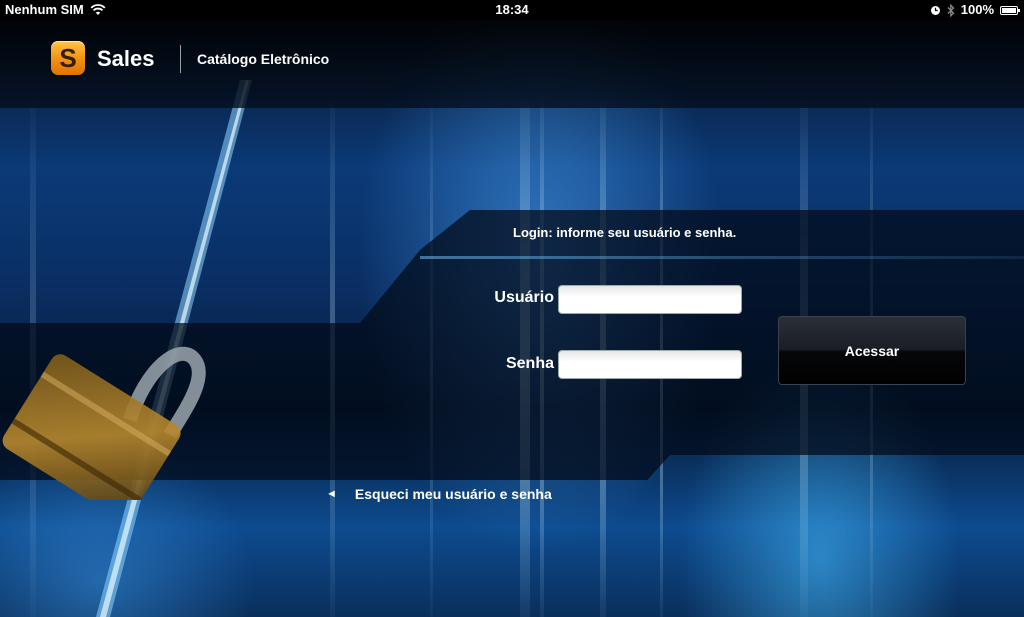 The width and height of the screenshot is (1024, 617). What do you see at coordinates (625, 232) in the screenshot?
I see `login-title: Login: informe seu usuário e senha.` at bounding box center [625, 232].